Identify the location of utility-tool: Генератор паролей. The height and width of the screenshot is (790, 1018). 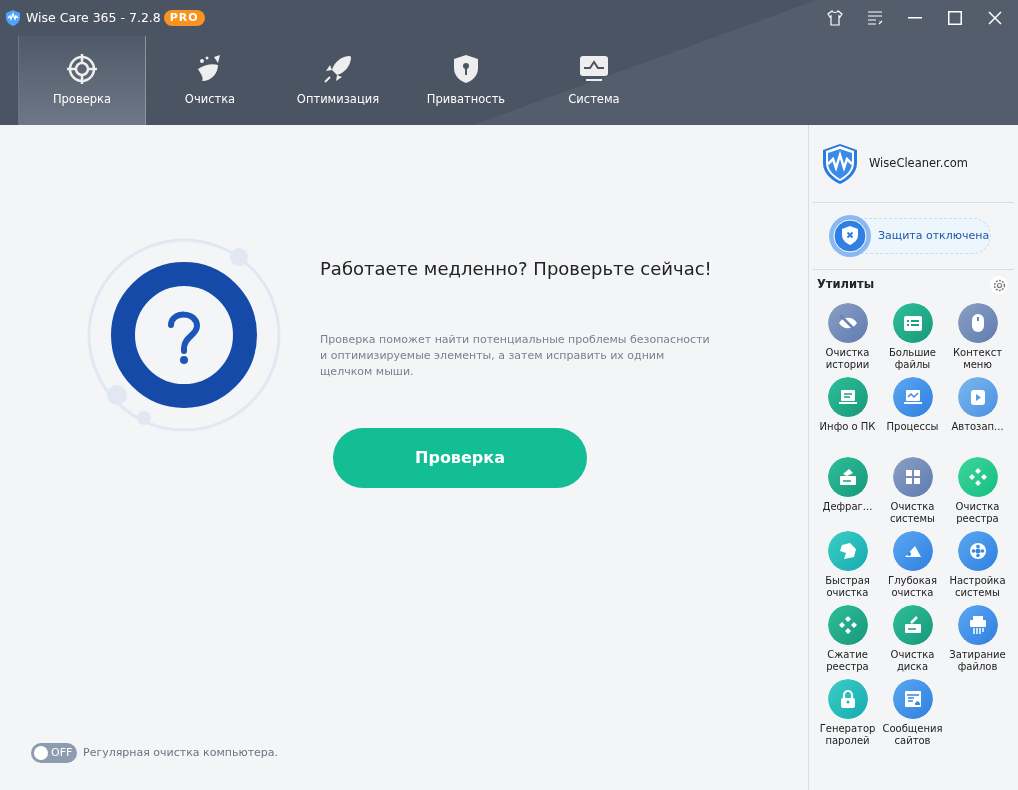
(847, 713).